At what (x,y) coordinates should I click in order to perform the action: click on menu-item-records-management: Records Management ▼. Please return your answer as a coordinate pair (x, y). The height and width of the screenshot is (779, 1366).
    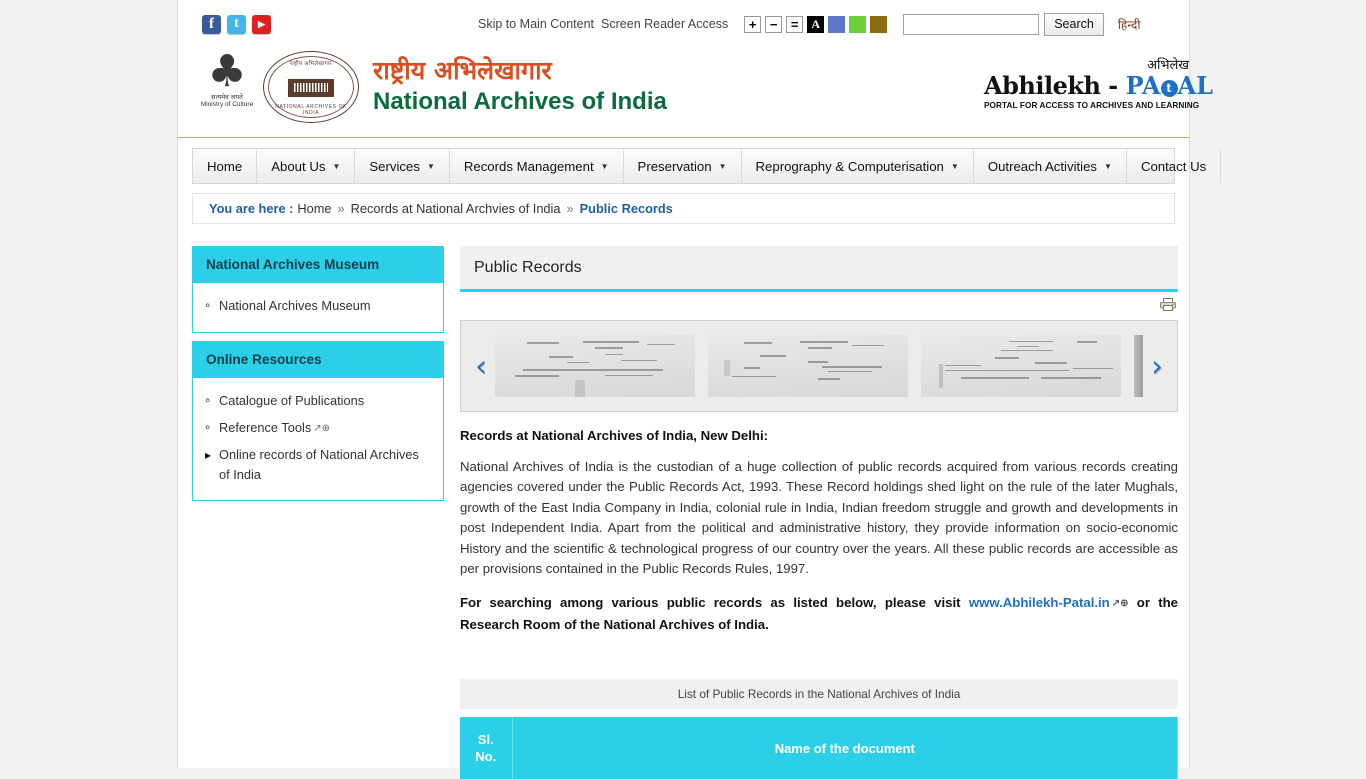
    Looking at the image, I should click on (537, 166).